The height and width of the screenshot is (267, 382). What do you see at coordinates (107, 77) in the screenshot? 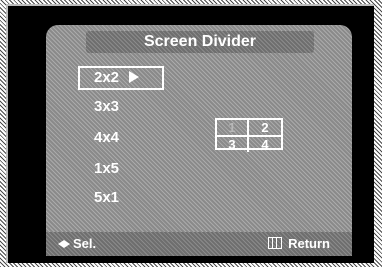
I see `menu-item-label: 2x2` at bounding box center [107, 77].